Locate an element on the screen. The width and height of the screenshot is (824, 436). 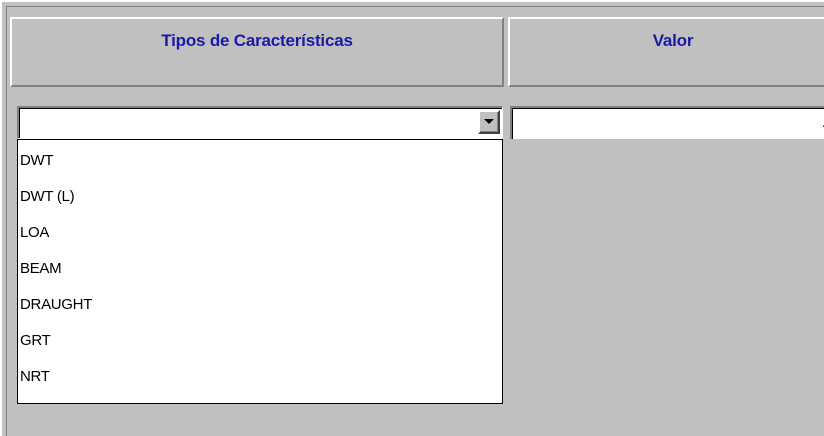
chevron-down-icon is located at coordinates (489, 121).